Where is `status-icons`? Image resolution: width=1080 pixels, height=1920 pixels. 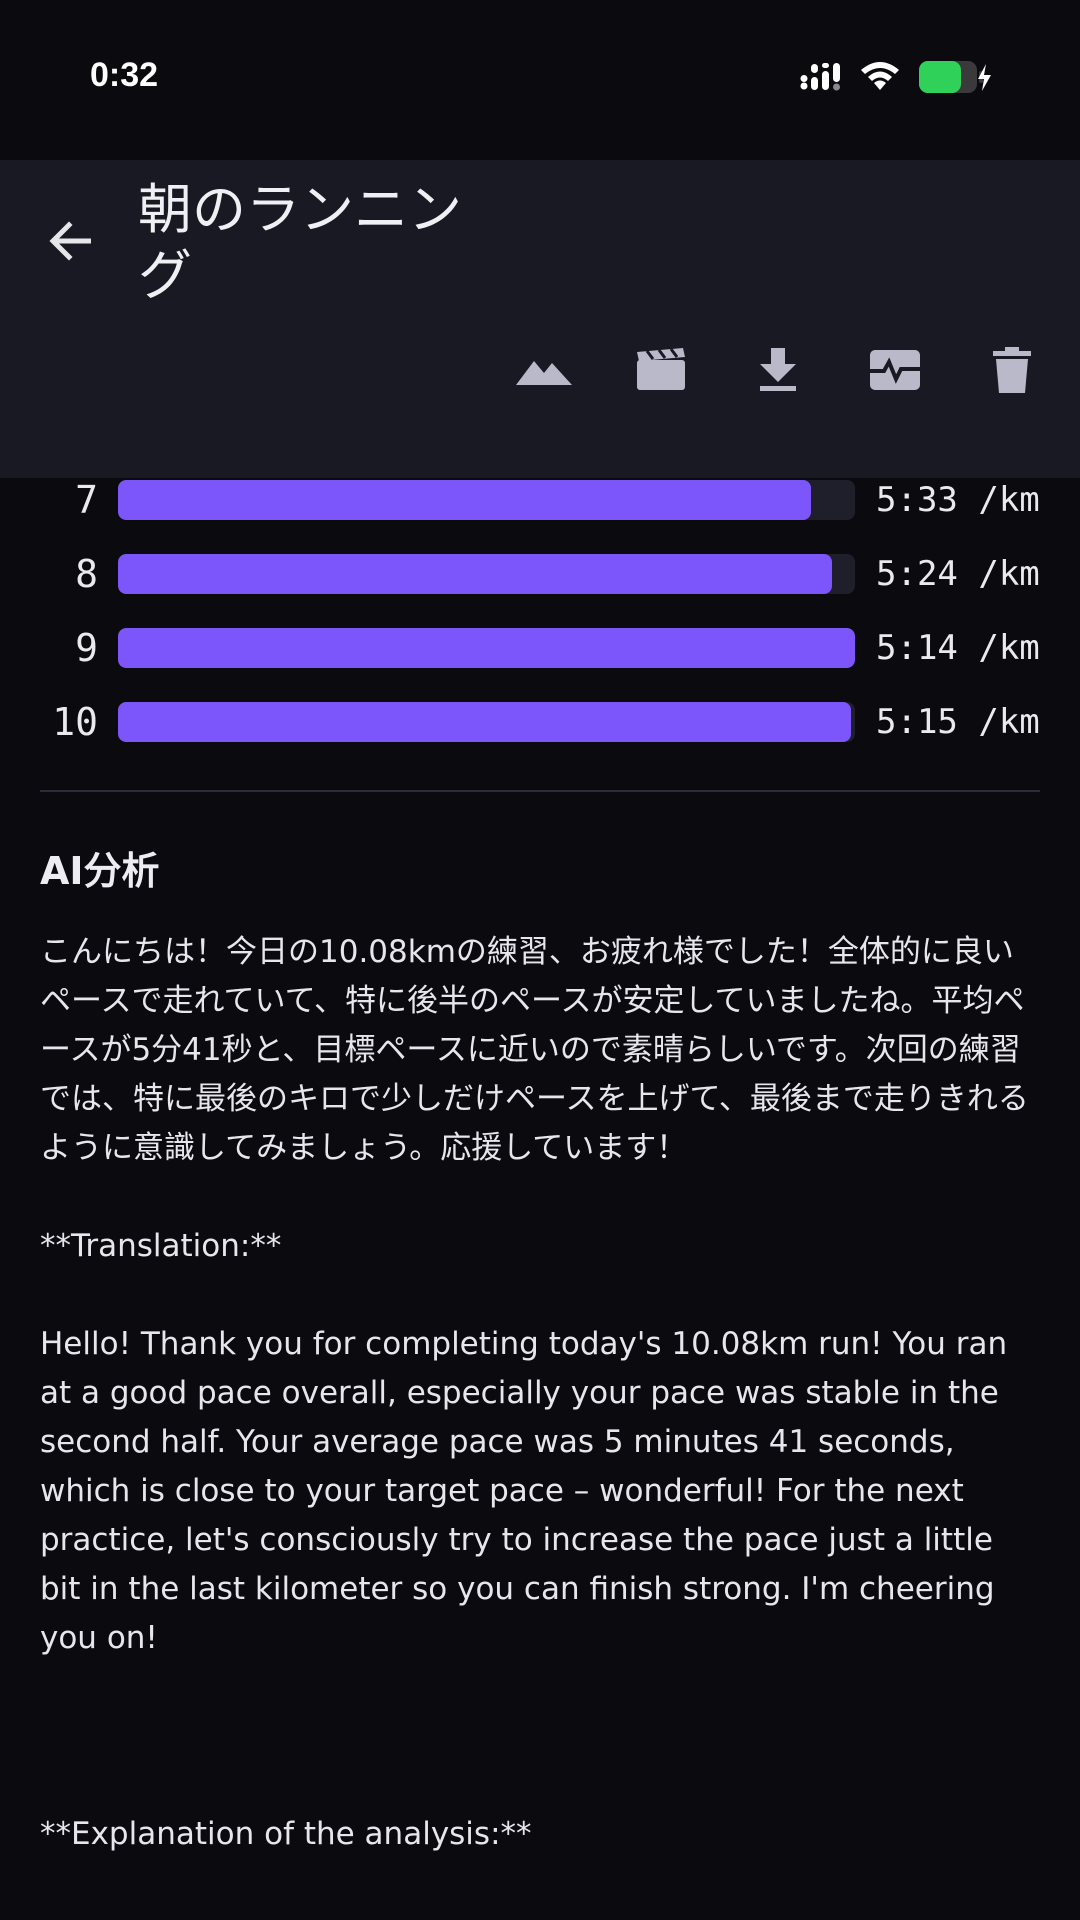
status-icons is located at coordinates (896, 77).